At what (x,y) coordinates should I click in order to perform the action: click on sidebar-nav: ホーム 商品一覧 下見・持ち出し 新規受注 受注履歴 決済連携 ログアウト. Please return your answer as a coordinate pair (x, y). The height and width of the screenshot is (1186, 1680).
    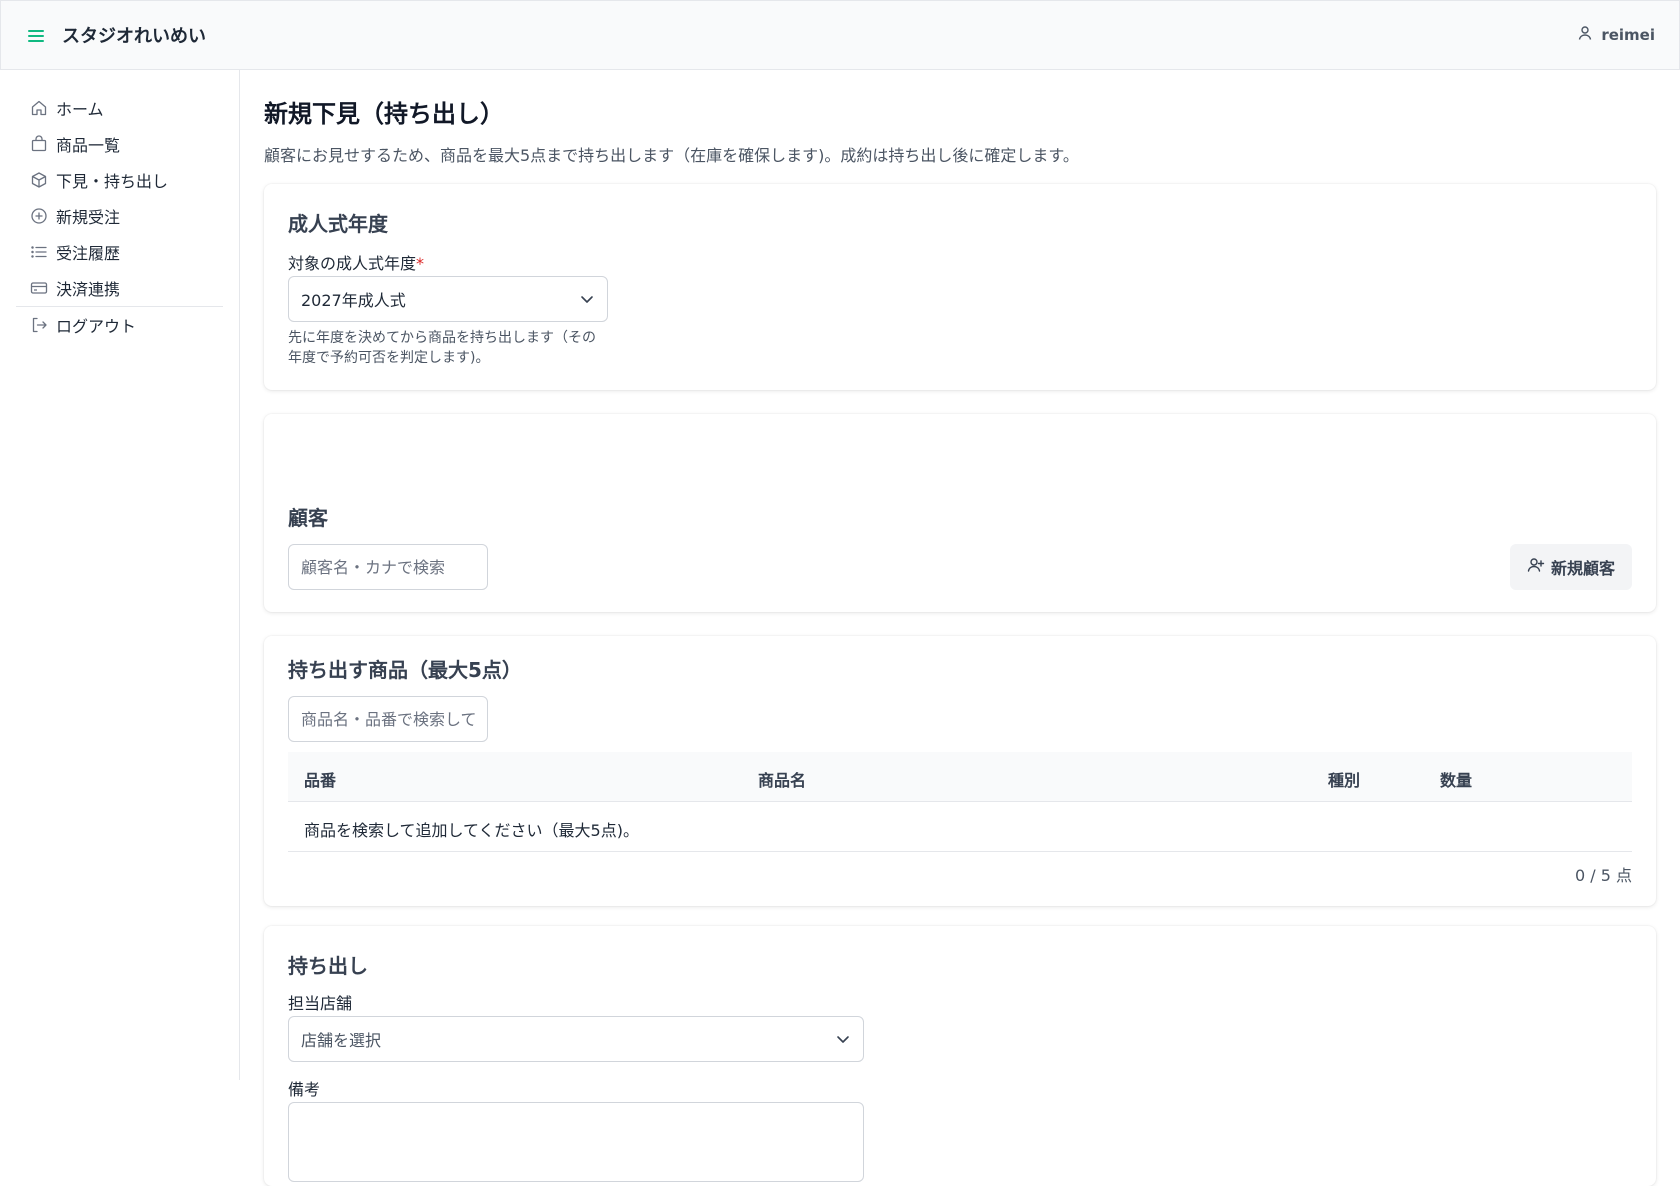
    Looking at the image, I should click on (119, 216).